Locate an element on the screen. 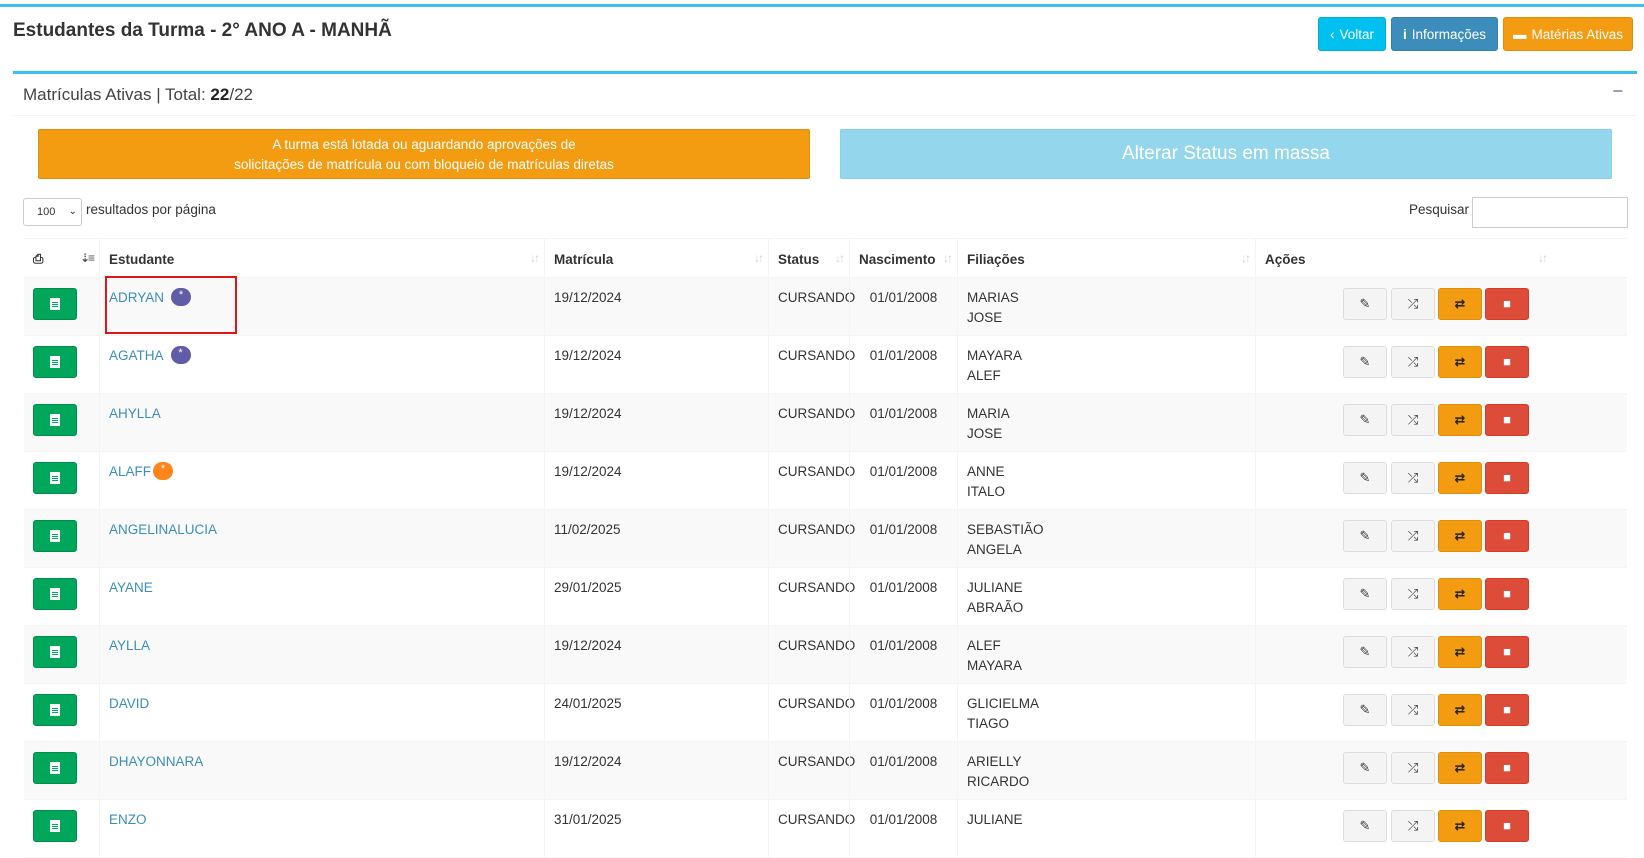 This screenshot has width=1644, height=858. search-input is located at coordinates (1550, 212).